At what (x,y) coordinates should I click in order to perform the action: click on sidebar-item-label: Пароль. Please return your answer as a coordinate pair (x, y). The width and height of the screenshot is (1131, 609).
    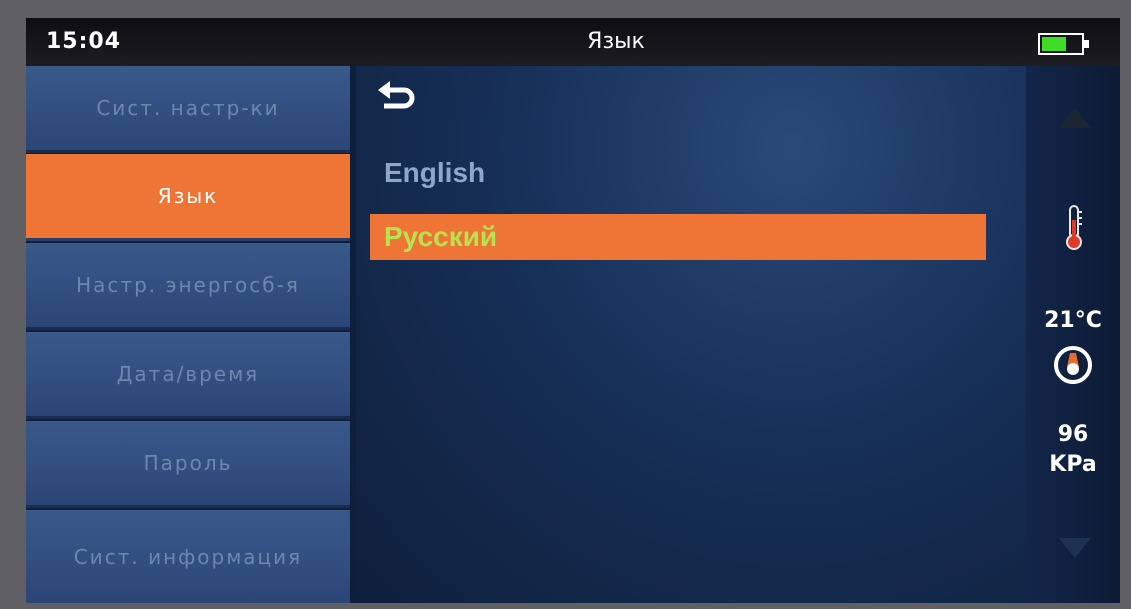
    Looking at the image, I should click on (188, 463).